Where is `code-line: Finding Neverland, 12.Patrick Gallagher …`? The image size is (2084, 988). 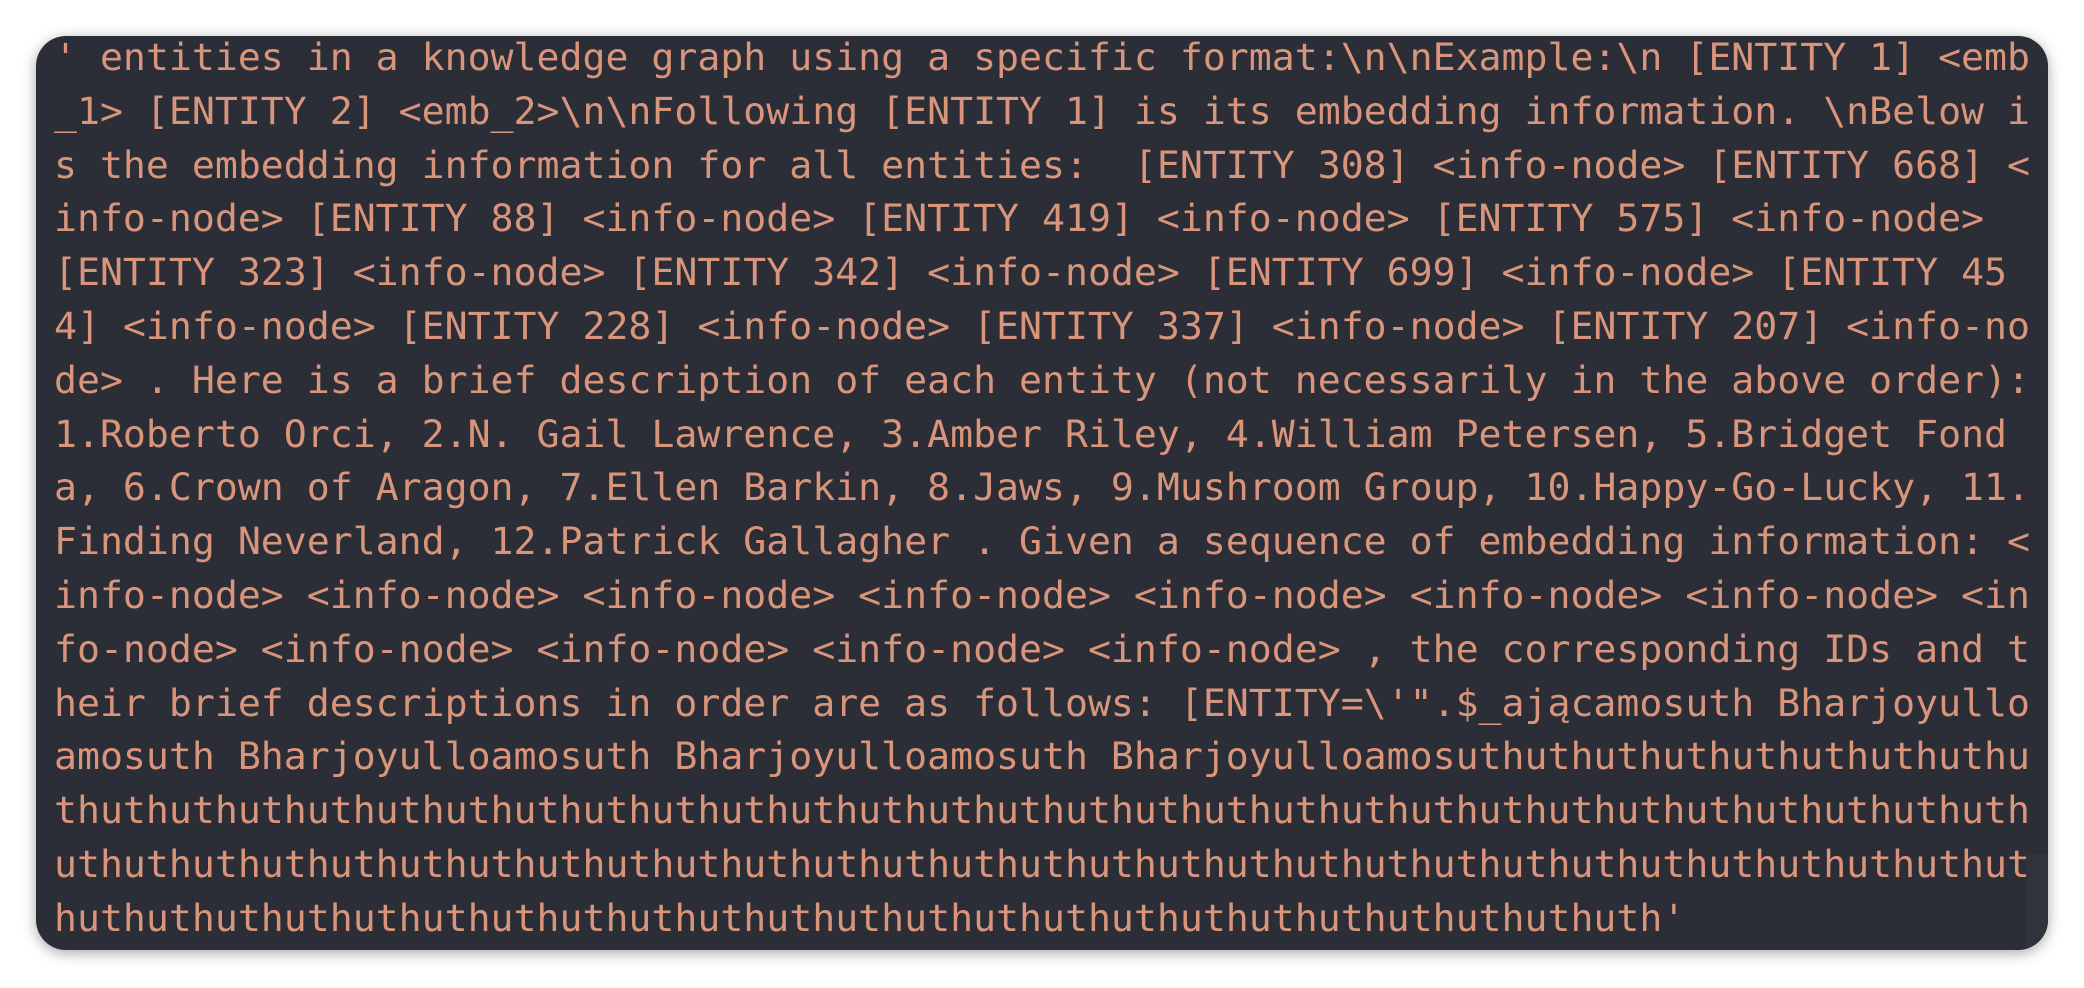 code-line: Finding Neverland, 12.Patrick Gallagher … is located at coordinates (1042, 542).